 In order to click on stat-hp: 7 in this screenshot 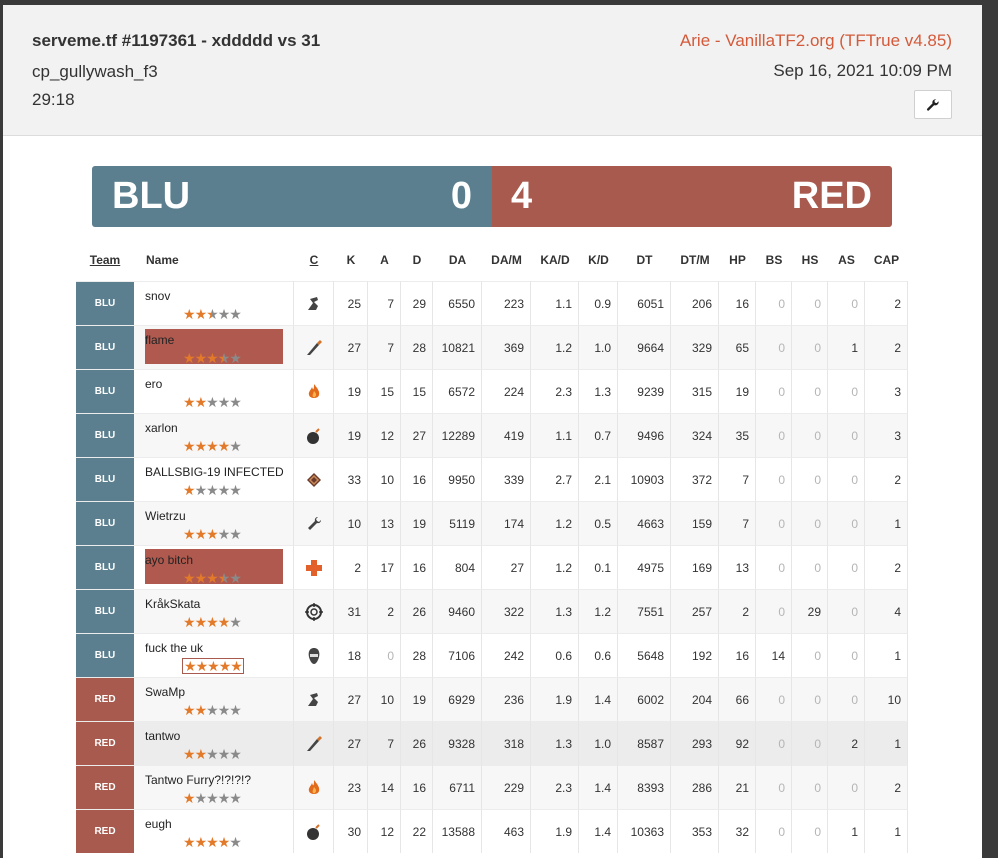, I will do `click(737, 523)`.